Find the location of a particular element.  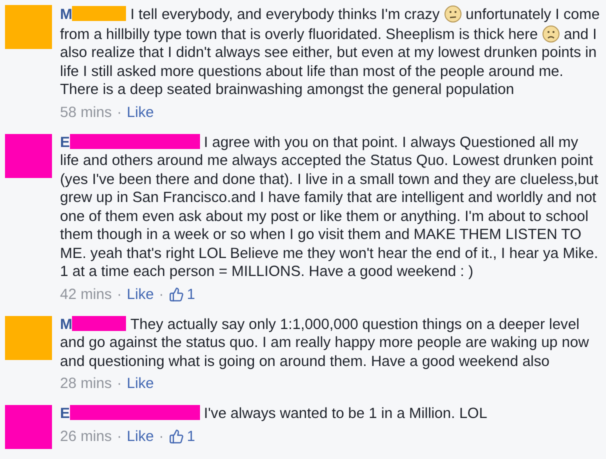

timestamp: 28 mins is located at coordinates (86, 384).